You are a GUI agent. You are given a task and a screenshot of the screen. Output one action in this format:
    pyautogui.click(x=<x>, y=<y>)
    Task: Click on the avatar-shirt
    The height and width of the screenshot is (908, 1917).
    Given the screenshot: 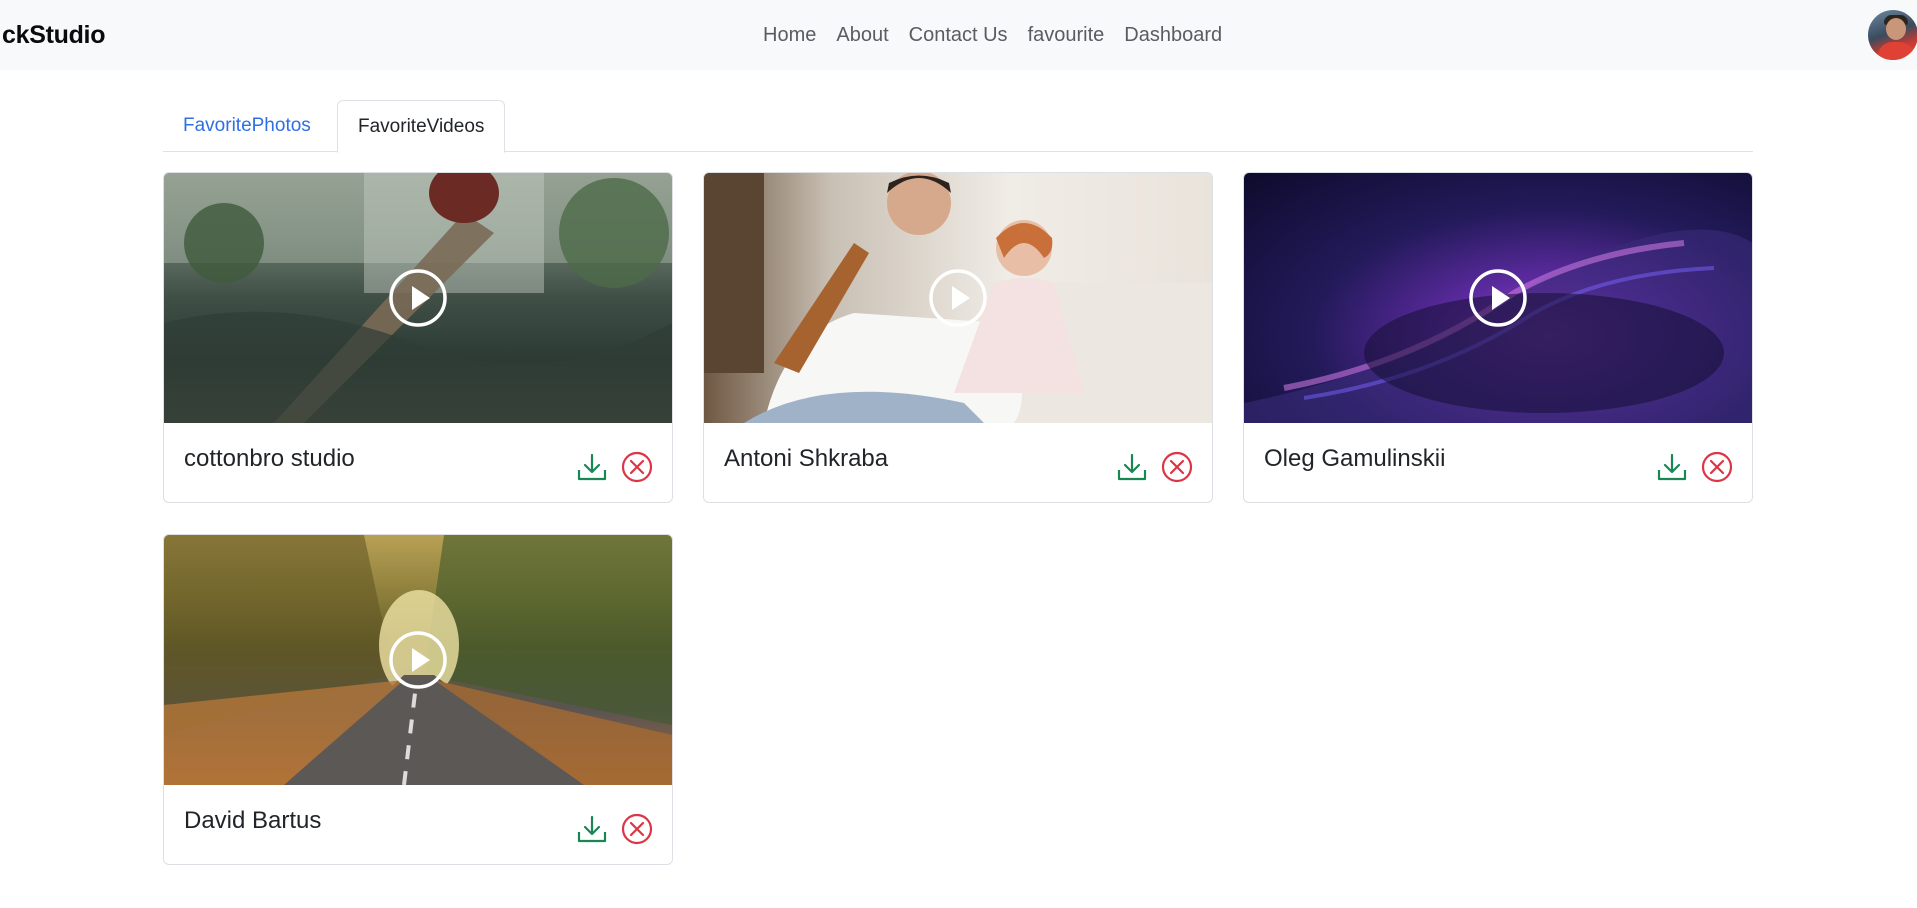 What is the action you would take?
    pyautogui.click(x=1896, y=51)
    